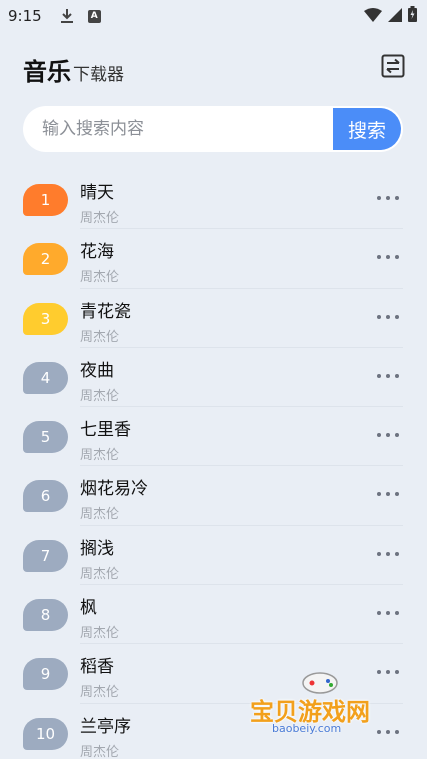 The image size is (427, 759). Describe the element at coordinates (45, 555) in the screenshot. I see `rank-badge: 7` at that location.